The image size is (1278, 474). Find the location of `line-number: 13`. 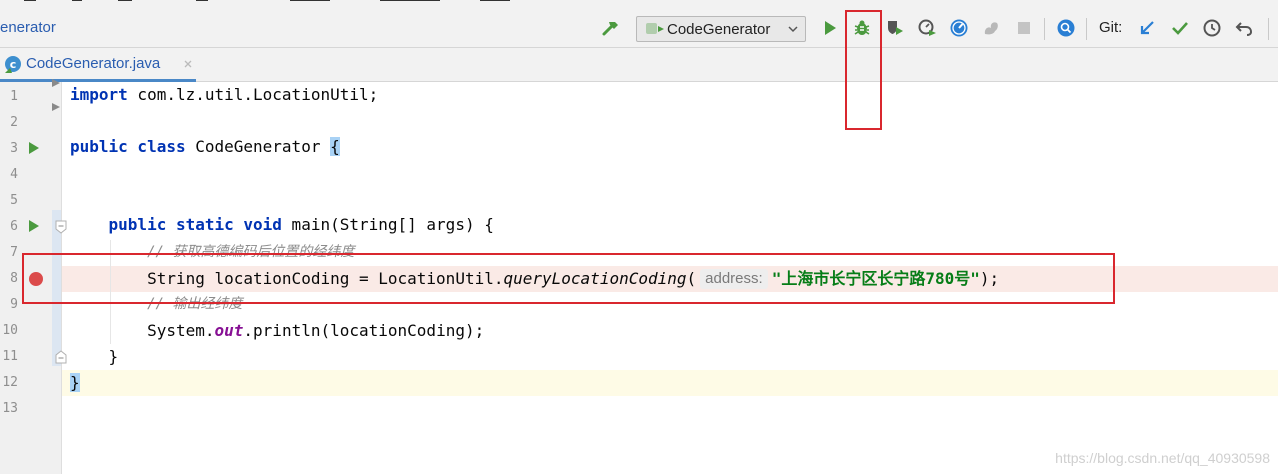

line-number: 13 is located at coordinates (10, 408).